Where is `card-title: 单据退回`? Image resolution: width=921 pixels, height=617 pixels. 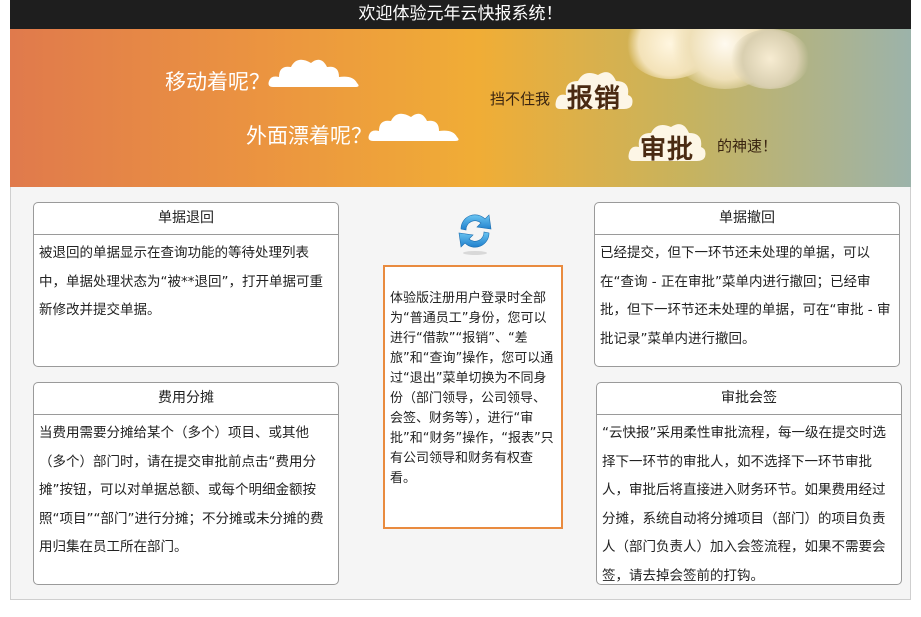
card-title: 单据退回 is located at coordinates (186, 219).